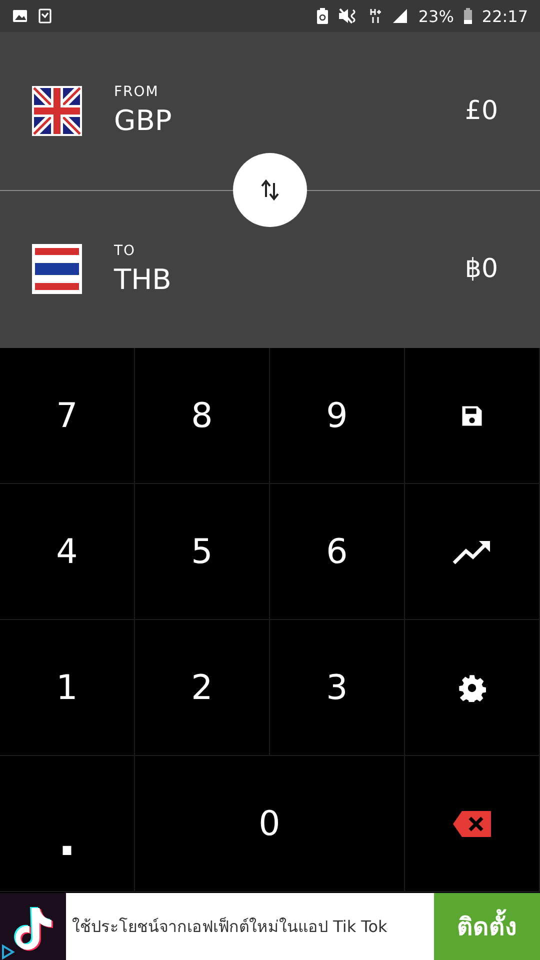 The image size is (540, 960). I want to click on currency-role-label: TO, so click(125, 250).